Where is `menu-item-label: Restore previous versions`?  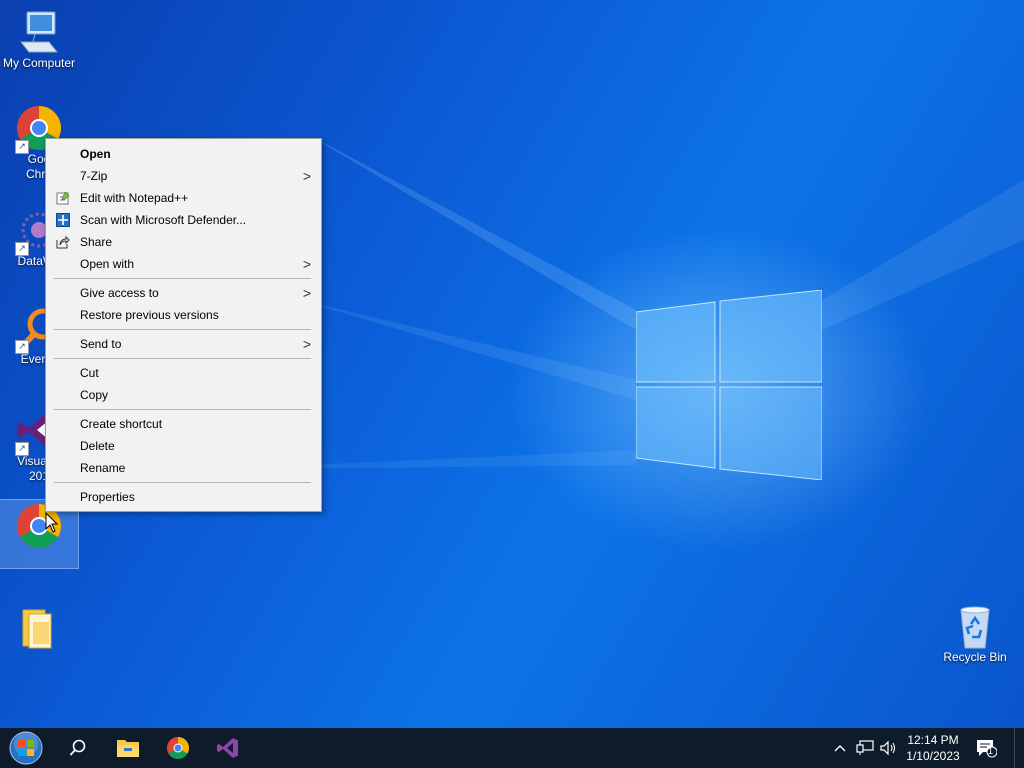 menu-item-label: Restore previous versions is located at coordinates (149, 315).